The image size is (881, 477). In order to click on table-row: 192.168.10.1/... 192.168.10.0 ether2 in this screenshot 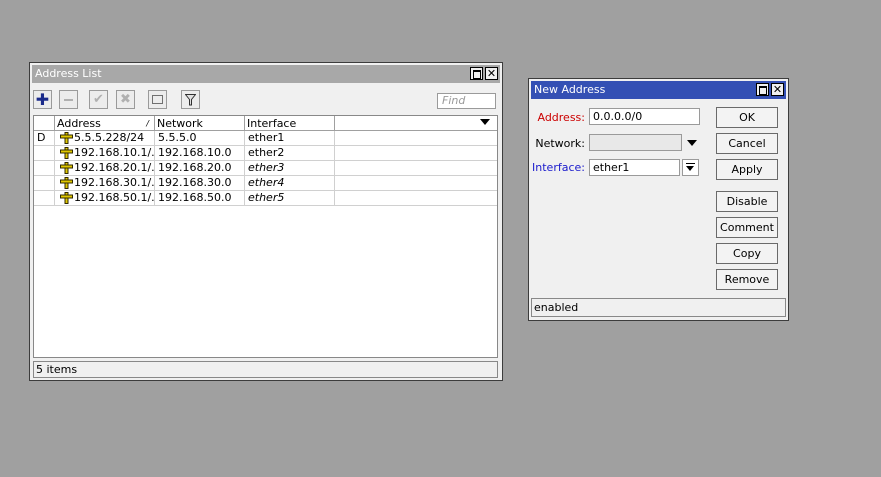, I will do `click(265, 153)`.